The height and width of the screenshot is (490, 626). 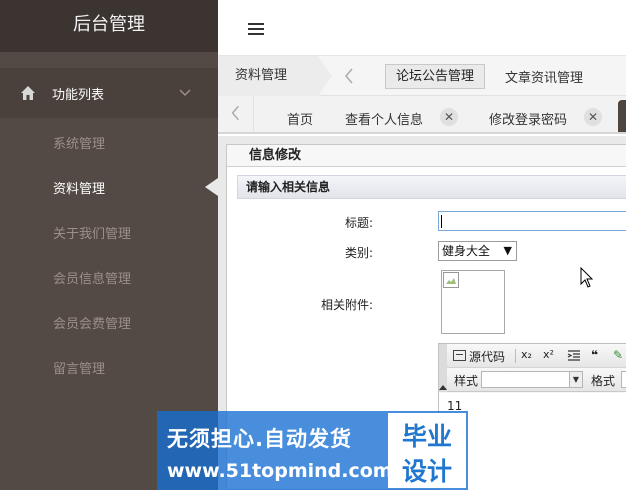 What do you see at coordinates (422, 28) in the screenshot?
I see `top-bar` at bounding box center [422, 28].